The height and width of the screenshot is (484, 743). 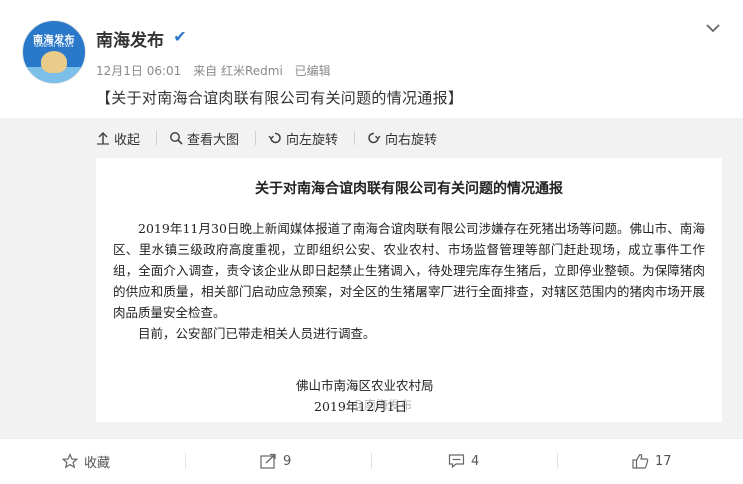 I want to click on collapse-label: 收起, so click(x=127, y=140).